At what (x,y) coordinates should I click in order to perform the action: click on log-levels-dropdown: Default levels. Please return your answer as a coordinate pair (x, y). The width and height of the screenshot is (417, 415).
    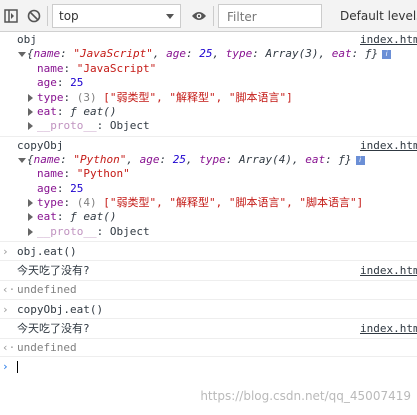
    Looking at the image, I should click on (378, 16).